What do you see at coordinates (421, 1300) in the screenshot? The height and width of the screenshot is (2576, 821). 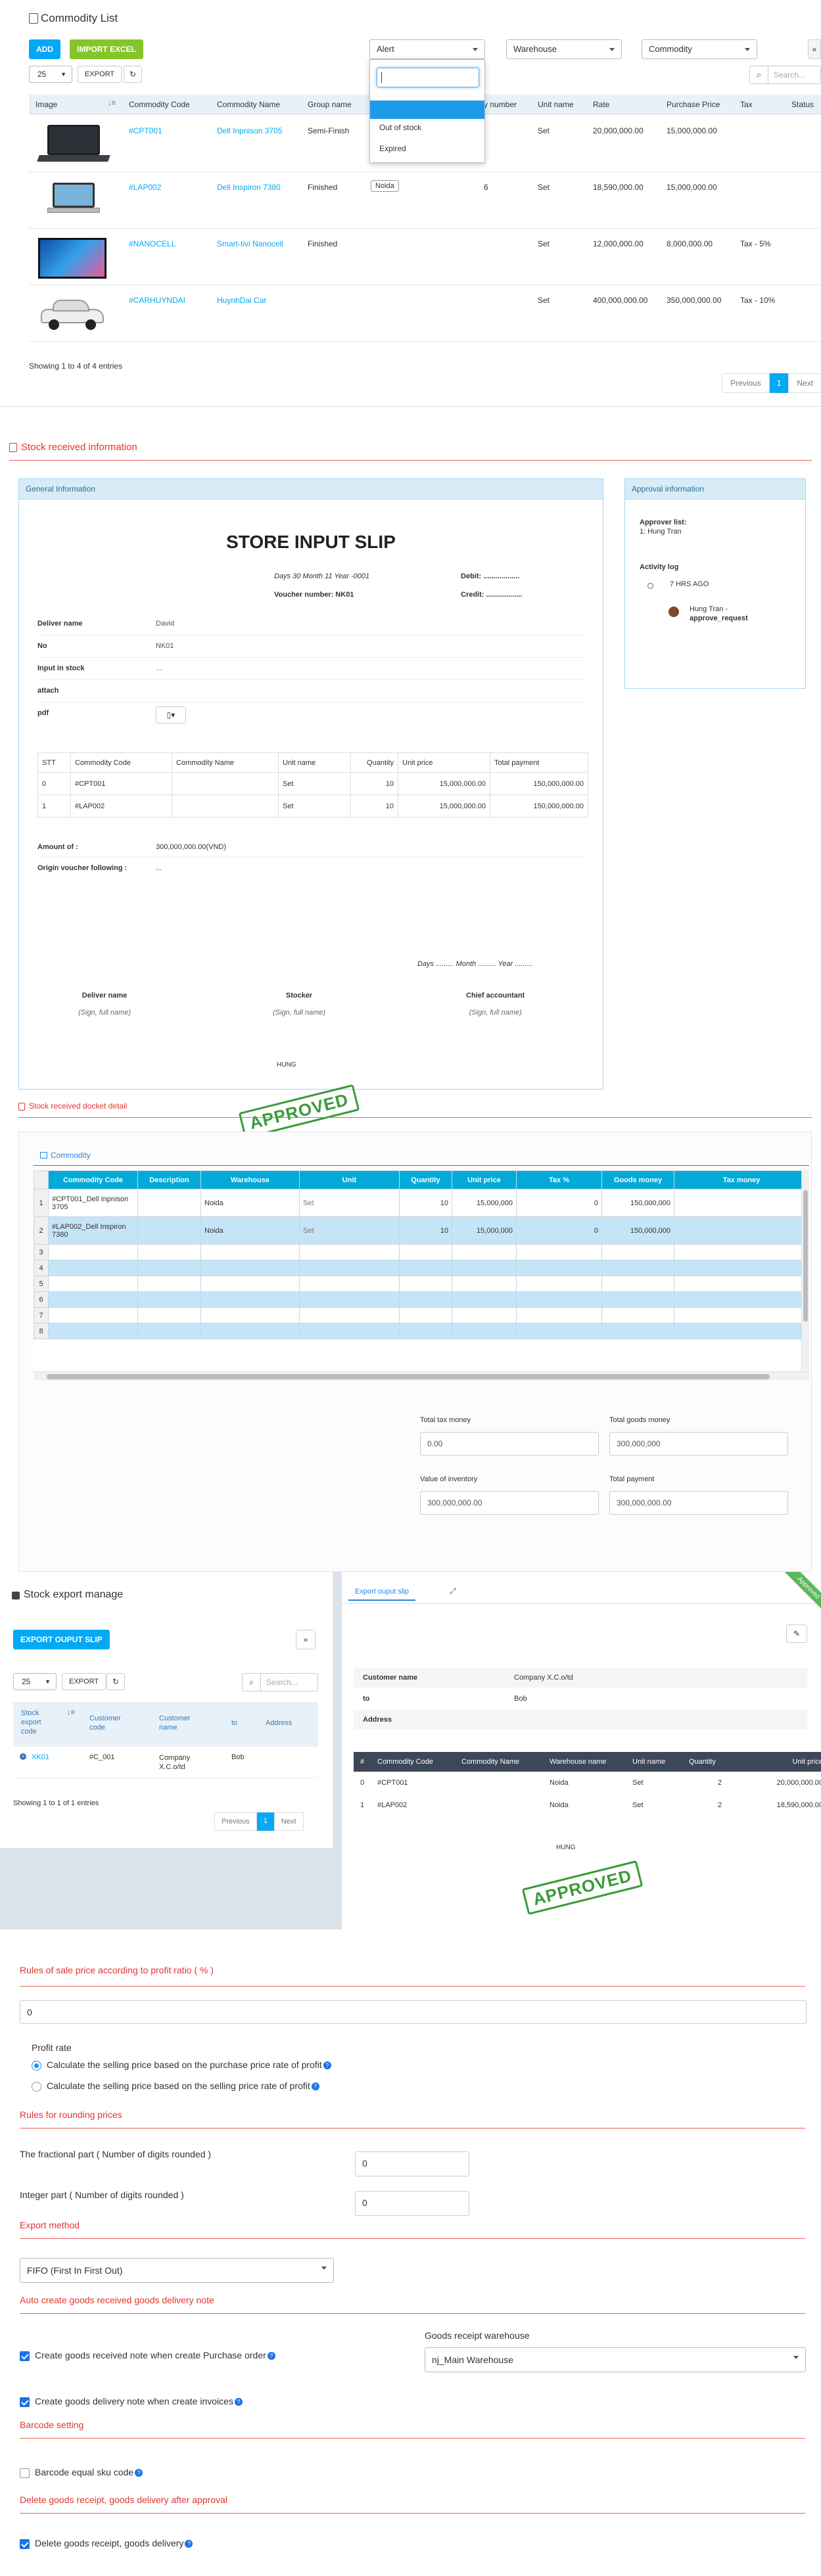 I see `grid-row: 6` at bounding box center [421, 1300].